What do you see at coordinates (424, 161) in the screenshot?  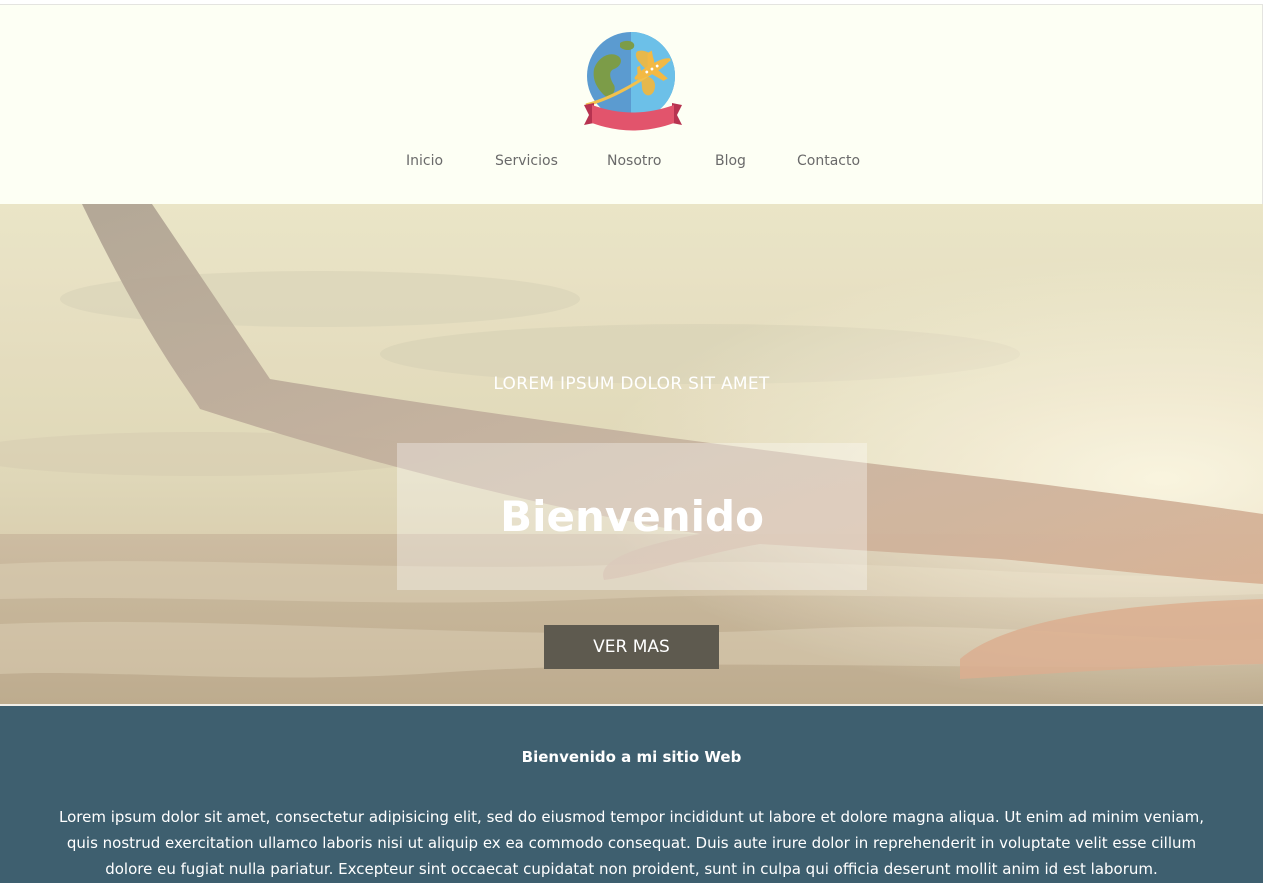 I see `nav-link-inicio: Inicio` at bounding box center [424, 161].